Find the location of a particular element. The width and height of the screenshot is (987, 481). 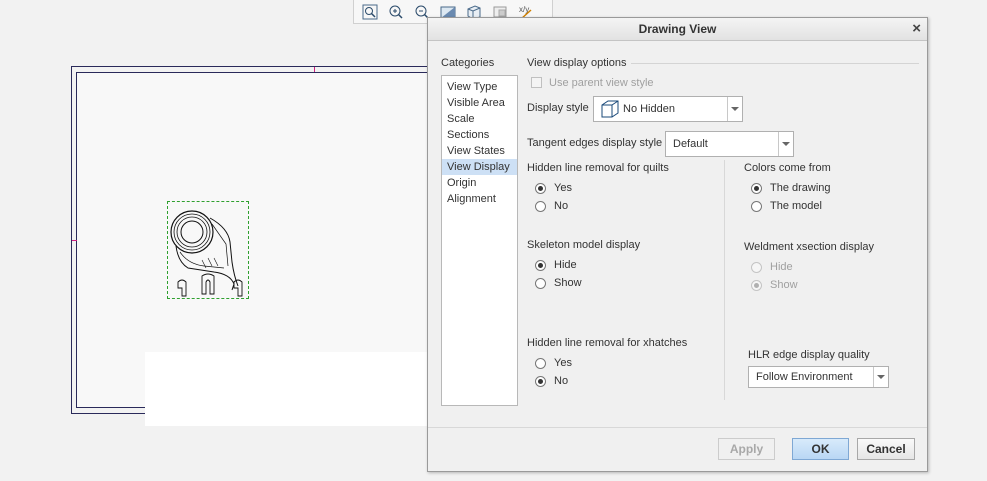

use-parent-view-style-checkbox is located at coordinates (536, 82).